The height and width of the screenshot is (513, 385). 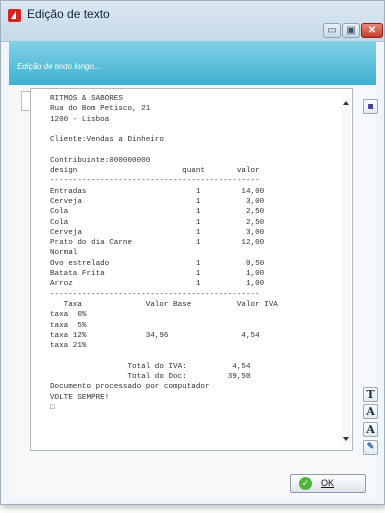 What do you see at coordinates (64, 253) in the screenshot?
I see `document-line: Normal` at bounding box center [64, 253].